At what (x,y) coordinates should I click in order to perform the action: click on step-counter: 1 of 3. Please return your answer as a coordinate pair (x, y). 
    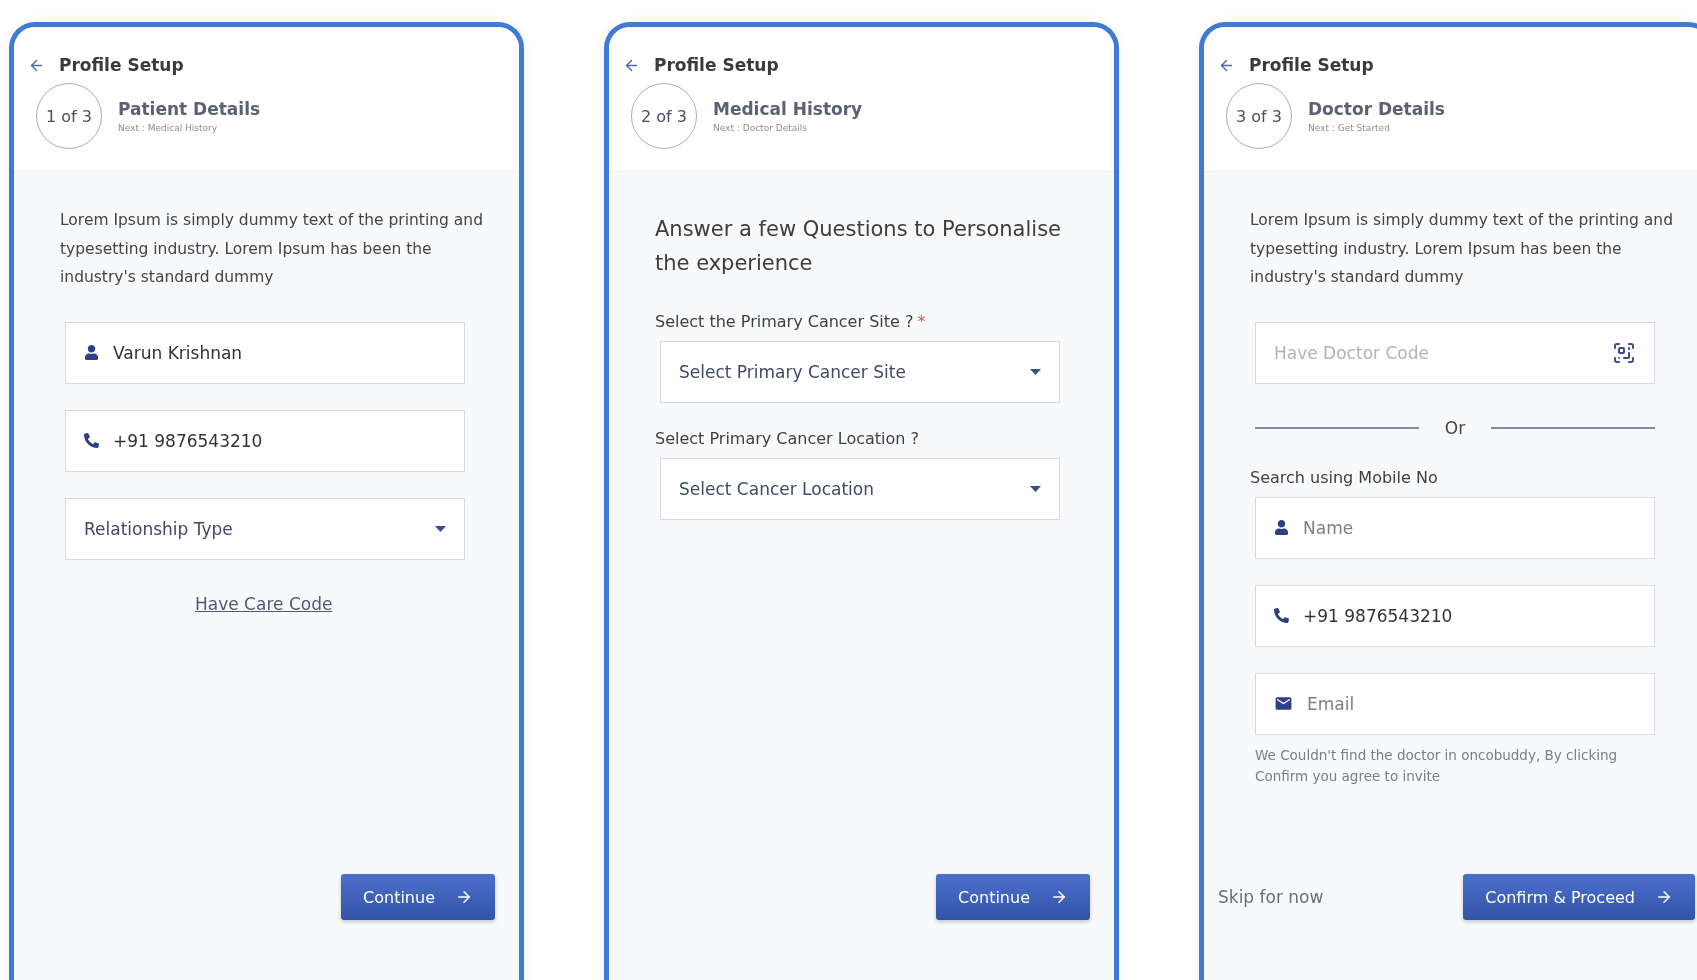
    Looking at the image, I should click on (69, 116).